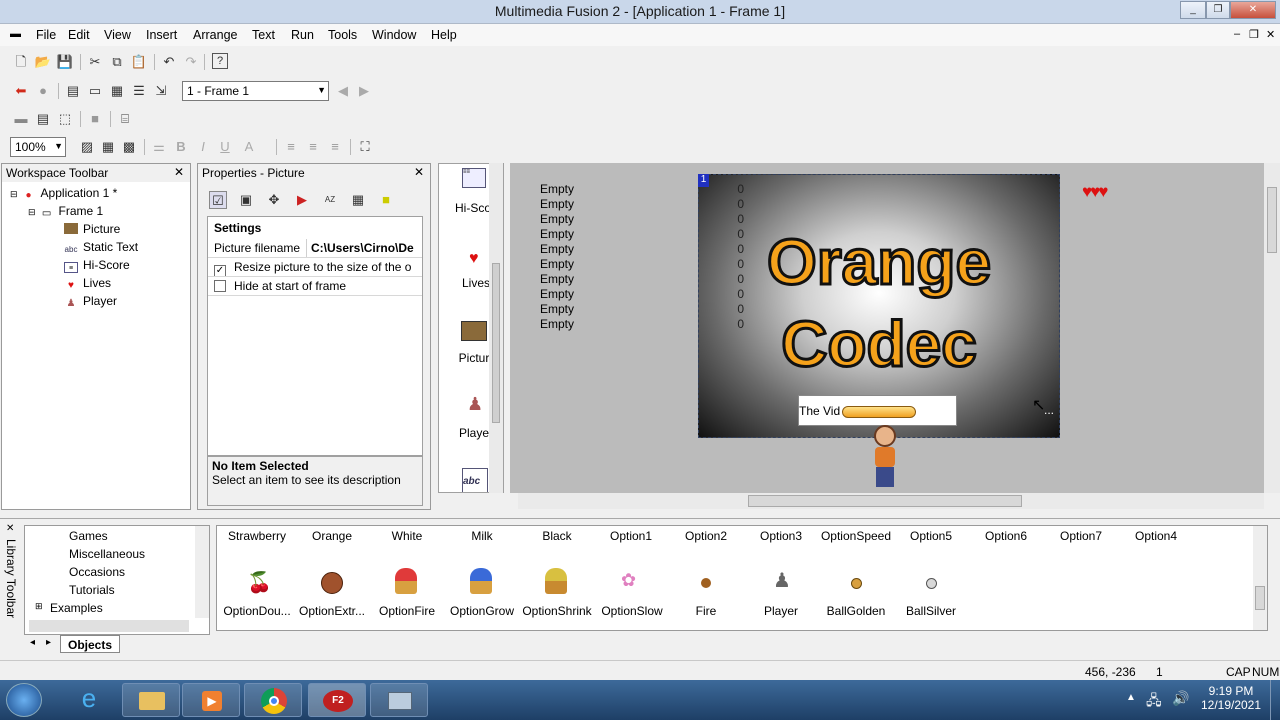 This screenshot has width=1280, height=720. Describe the element at coordinates (1253, 10) in the screenshot. I see `close-button: ✕` at that location.